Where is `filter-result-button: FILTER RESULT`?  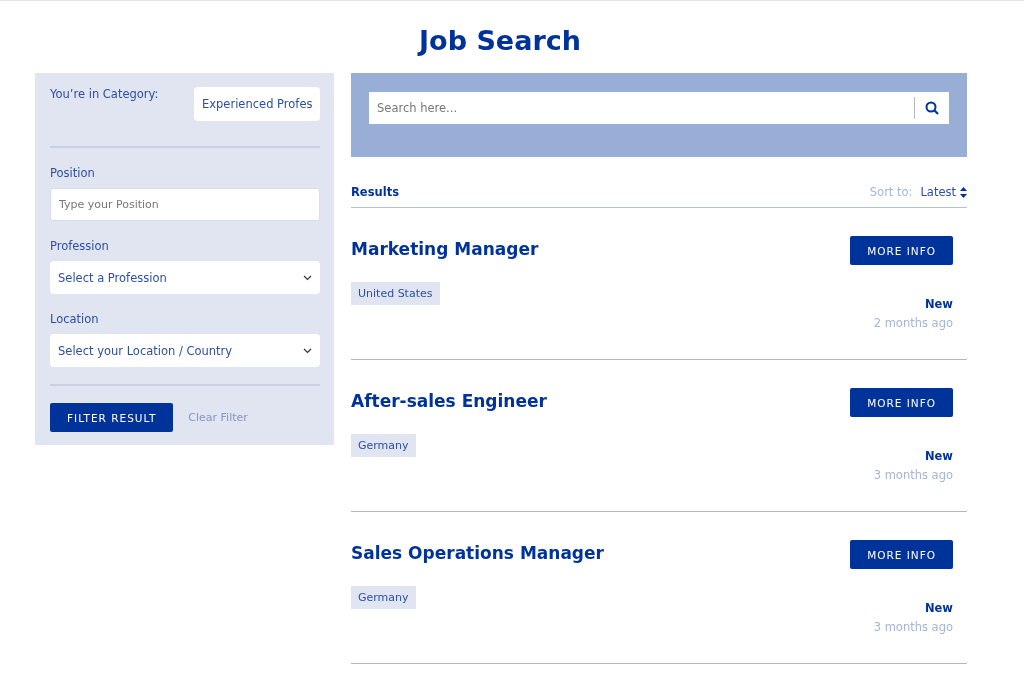 filter-result-button: FILTER RESULT is located at coordinates (112, 417).